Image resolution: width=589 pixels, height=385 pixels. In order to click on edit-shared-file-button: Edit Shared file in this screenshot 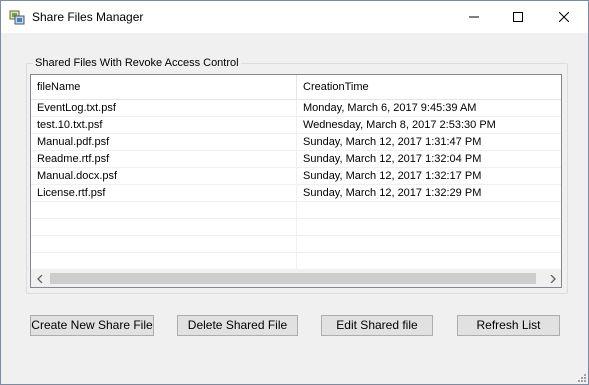, I will do `click(377, 325)`.